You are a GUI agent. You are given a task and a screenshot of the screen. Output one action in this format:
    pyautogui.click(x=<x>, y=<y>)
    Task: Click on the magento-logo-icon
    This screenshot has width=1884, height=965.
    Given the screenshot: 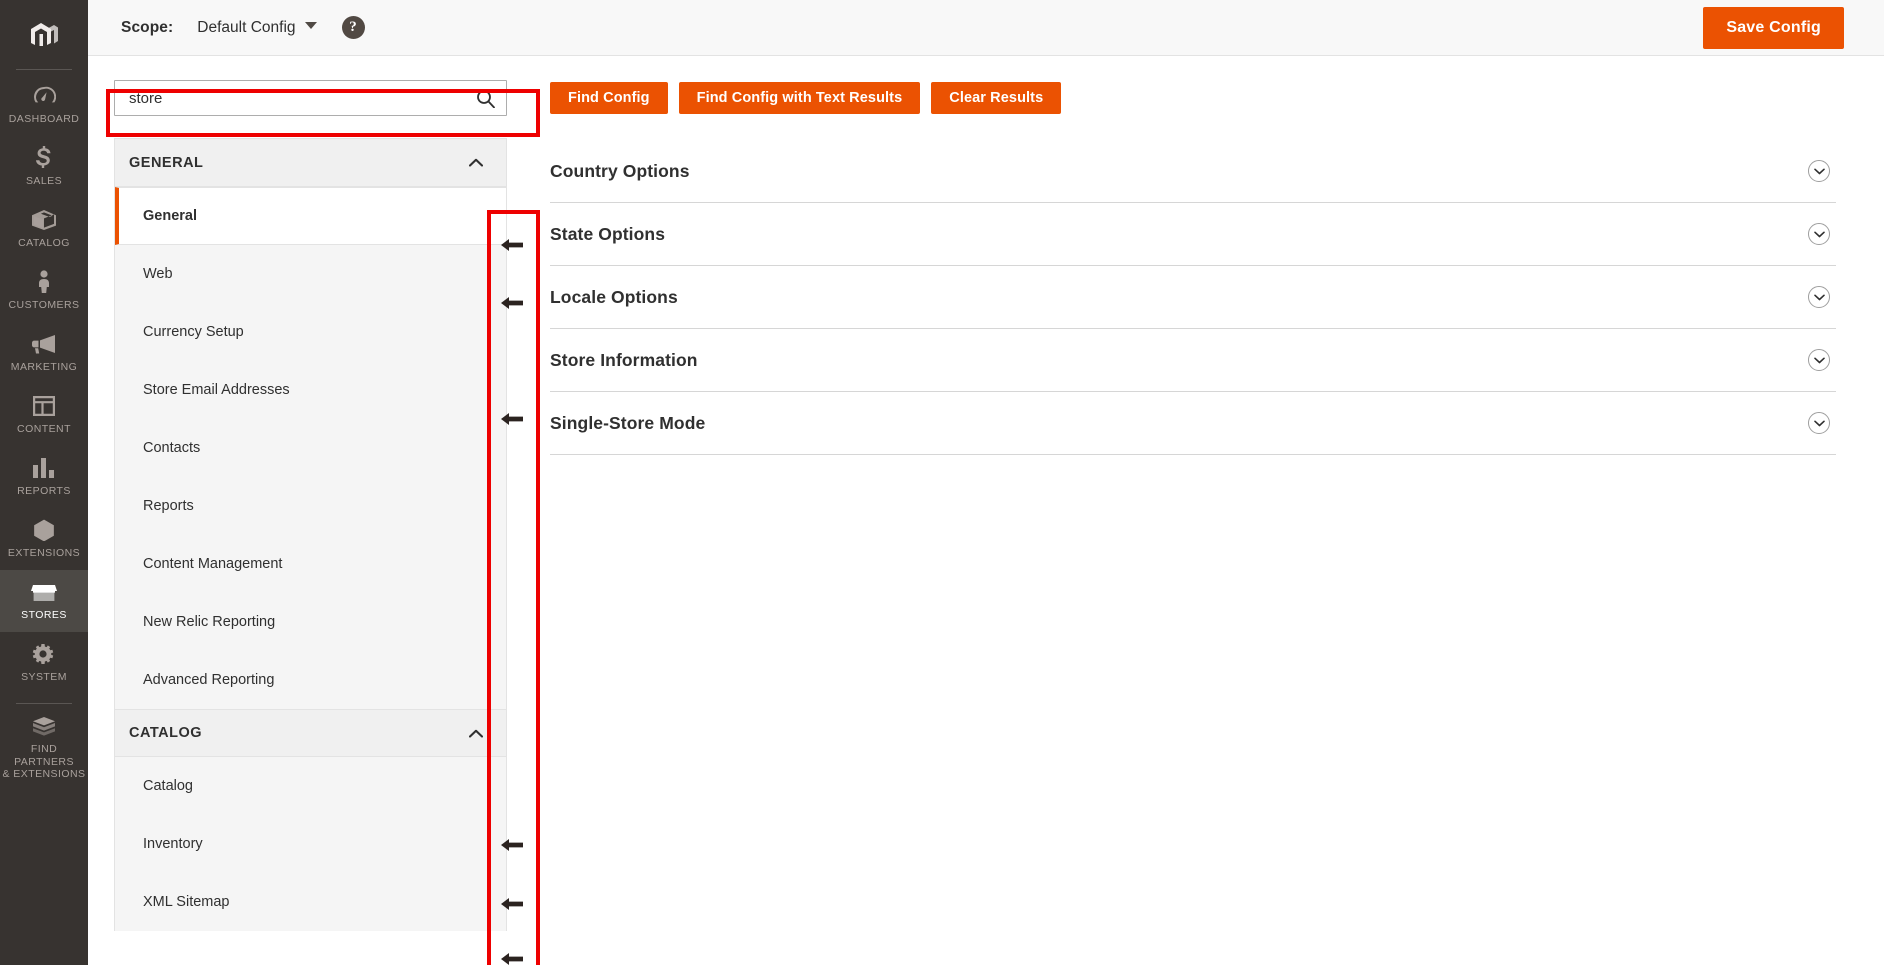 What is the action you would take?
    pyautogui.click(x=44, y=36)
    